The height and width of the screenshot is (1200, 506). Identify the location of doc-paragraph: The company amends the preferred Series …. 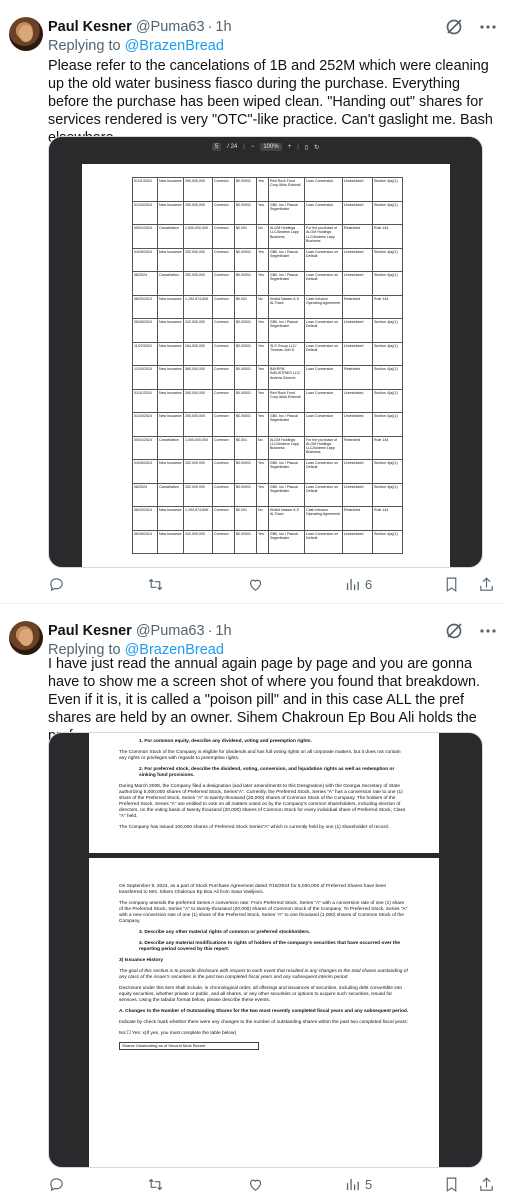
(263, 912).